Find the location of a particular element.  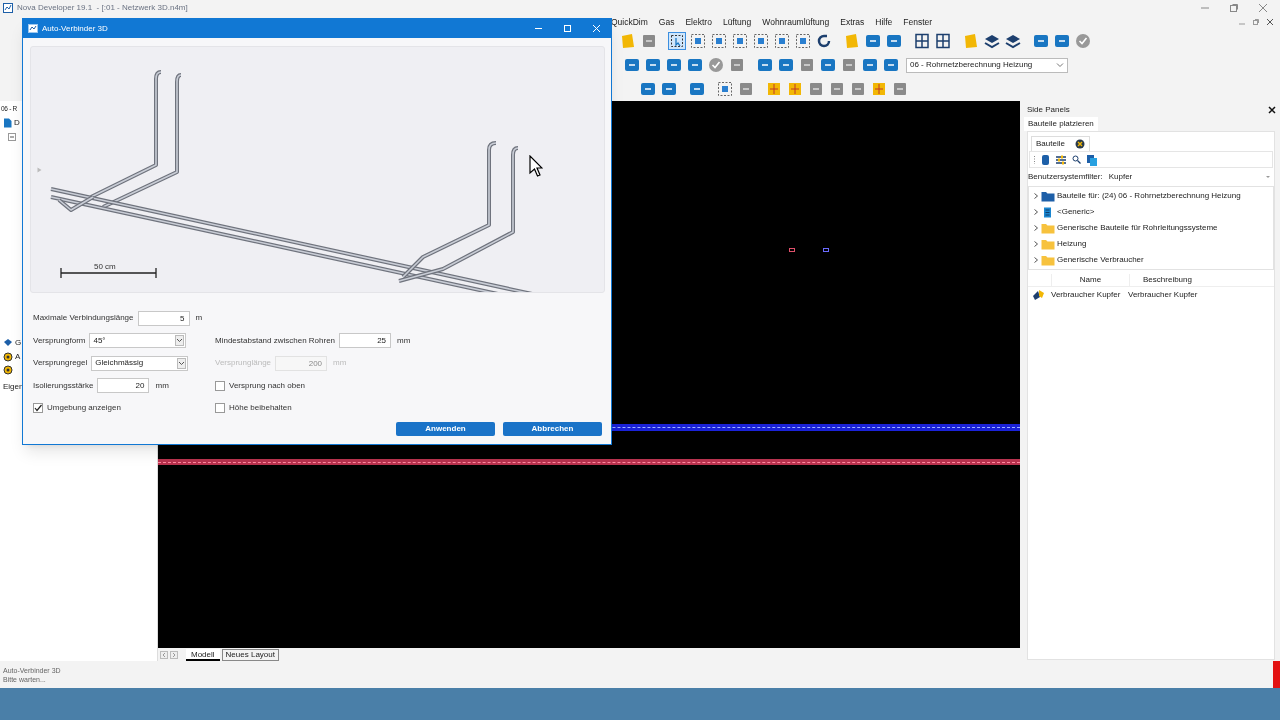

layer-dropdown: 06 - Rohrnetzberechnung Heizung is located at coordinates (987, 65).